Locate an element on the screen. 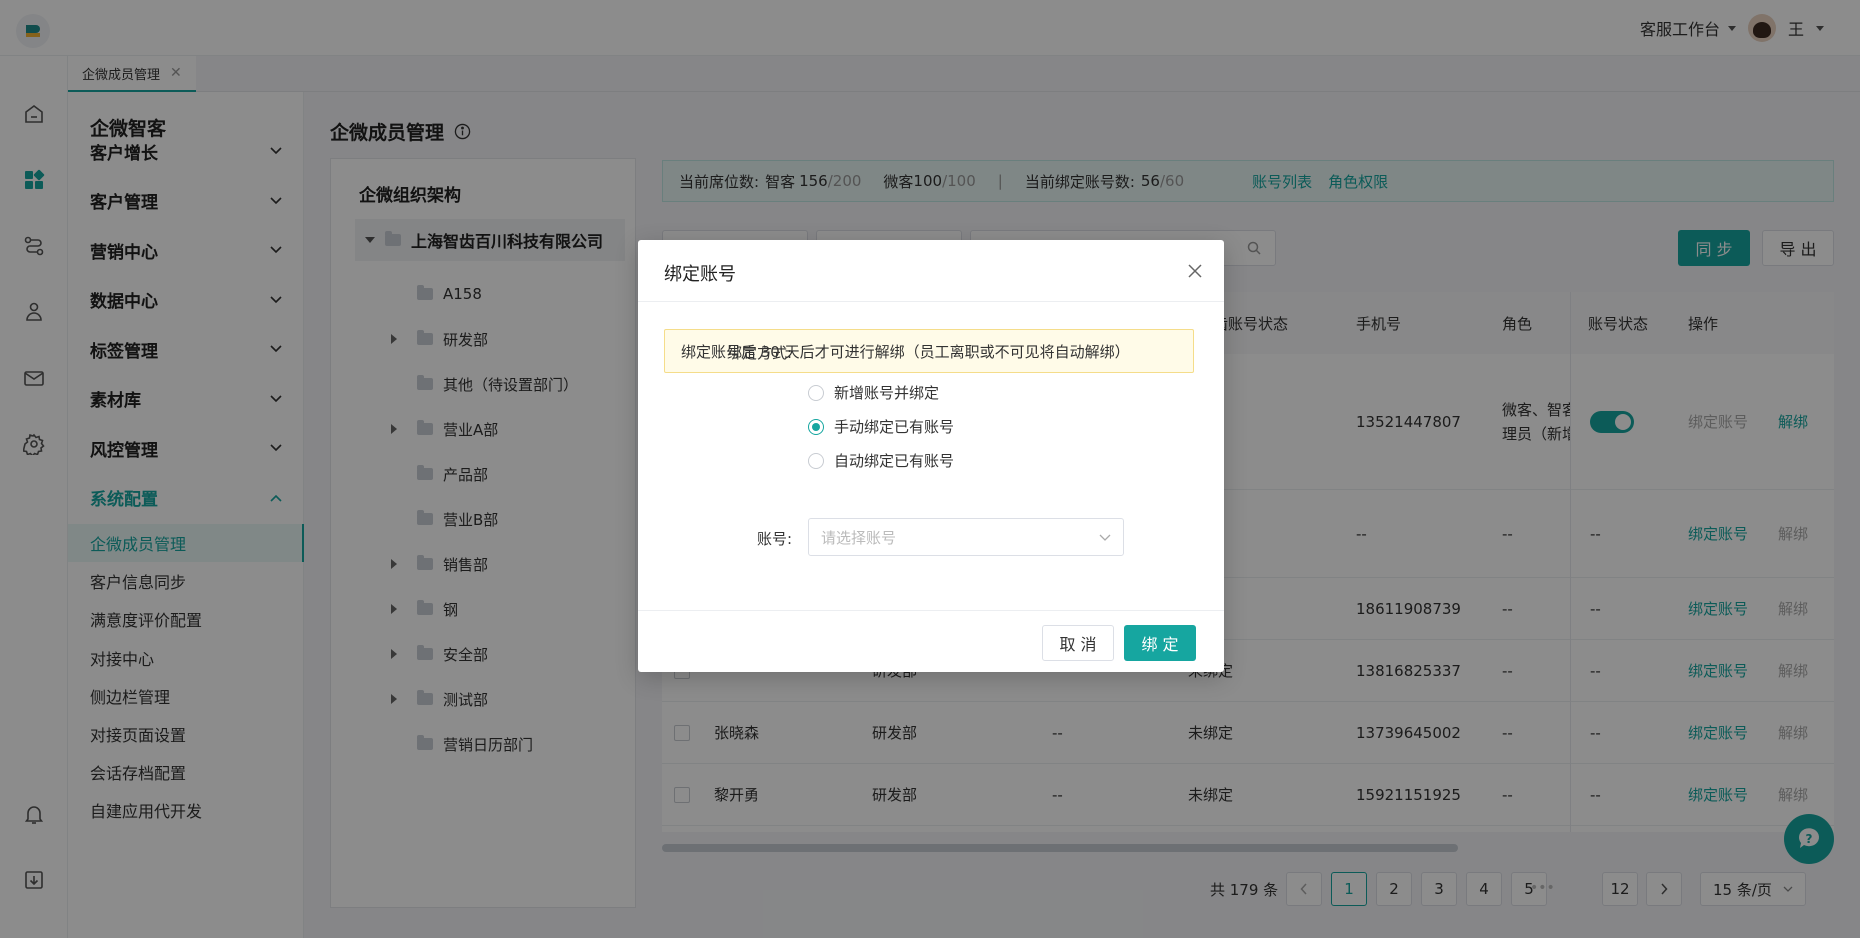 This screenshot has width=1860, height=938. bind-method-radio: 新增账号并绑定 is located at coordinates (873, 392).